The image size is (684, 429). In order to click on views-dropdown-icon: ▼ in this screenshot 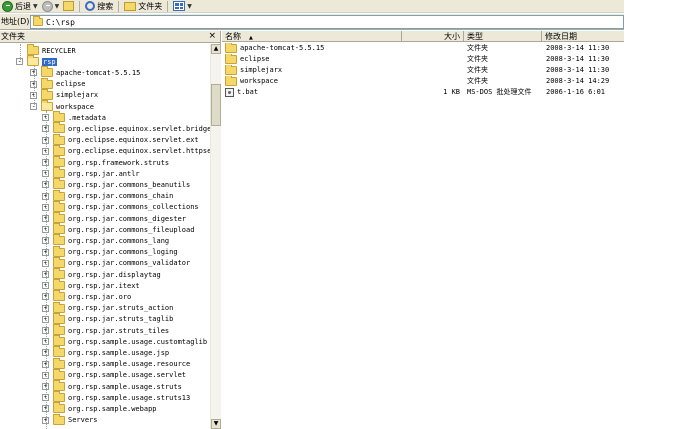, I will do `click(189, 6)`.